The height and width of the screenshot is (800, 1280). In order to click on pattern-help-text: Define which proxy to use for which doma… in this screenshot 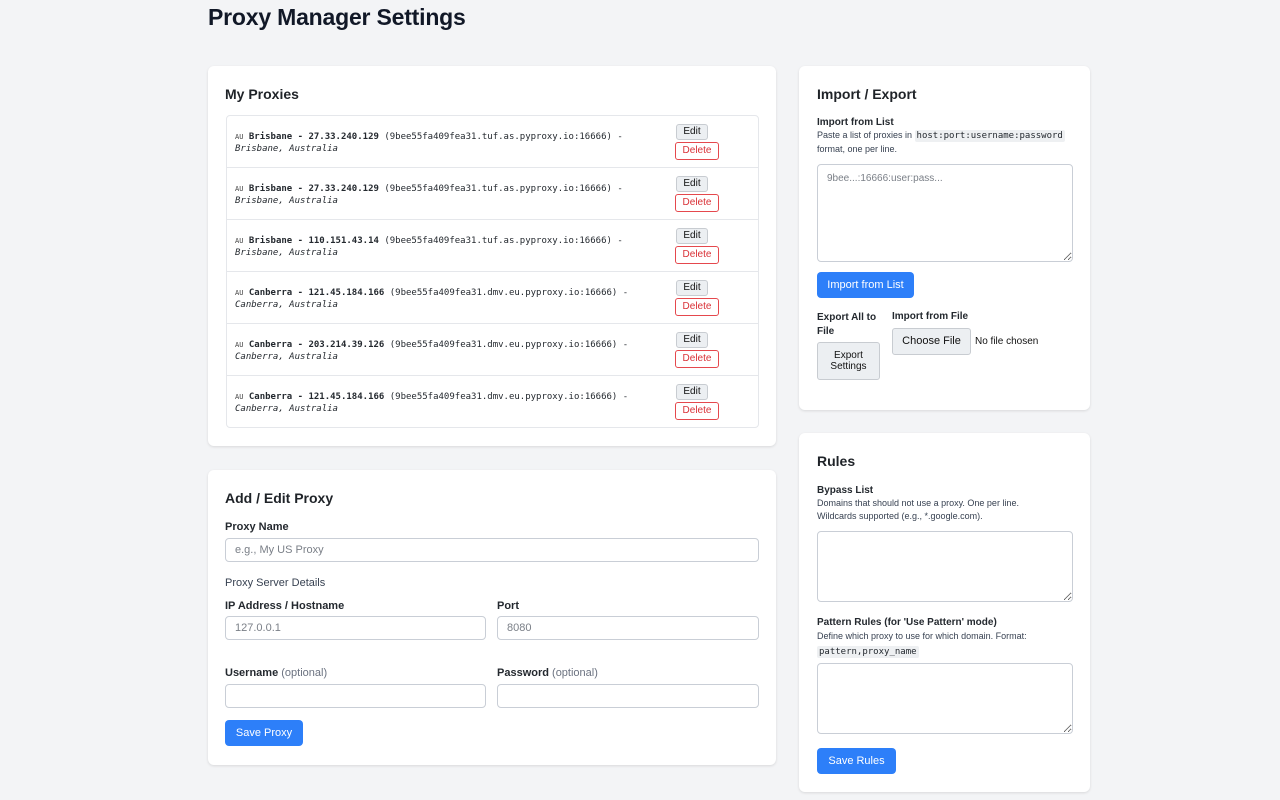, I will do `click(945, 644)`.